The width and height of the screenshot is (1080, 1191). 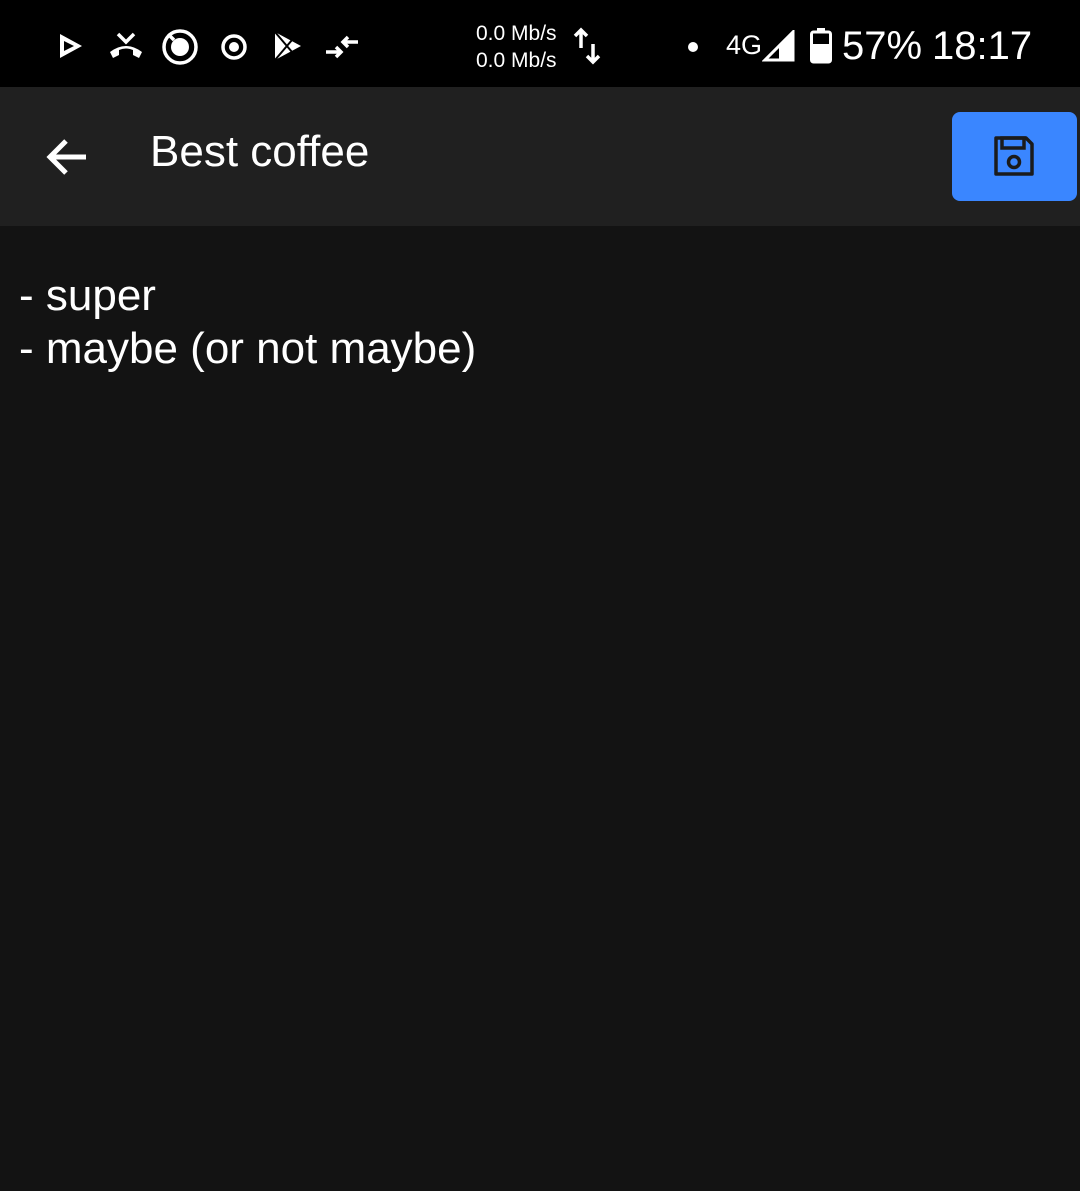 I want to click on data-transfer-icon, so click(x=587, y=46).